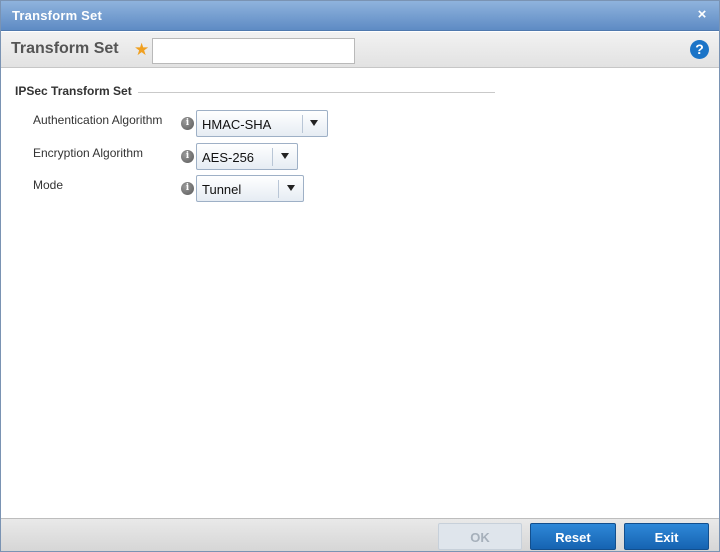  Describe the element at coordinates (228, 157) in the screenshot. I see `encryption-algorithm-value: AES-256` at that location.